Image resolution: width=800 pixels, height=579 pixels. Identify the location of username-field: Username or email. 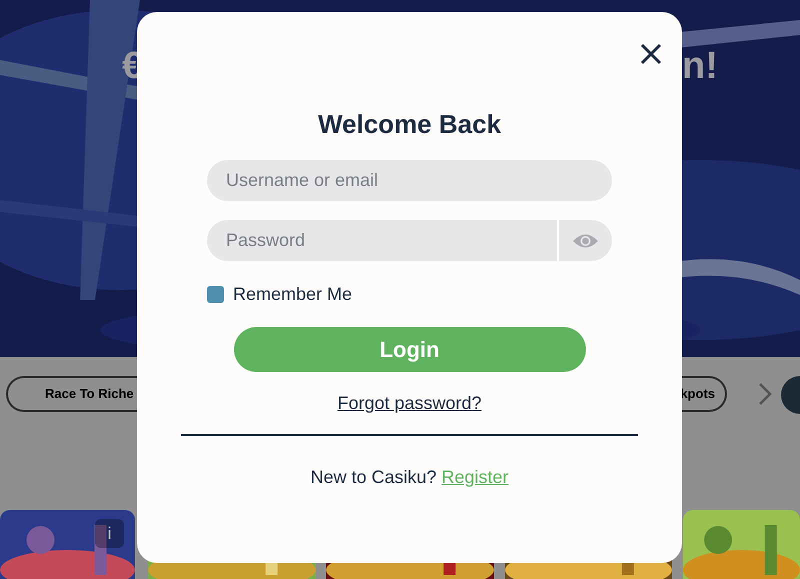
(409, 180).